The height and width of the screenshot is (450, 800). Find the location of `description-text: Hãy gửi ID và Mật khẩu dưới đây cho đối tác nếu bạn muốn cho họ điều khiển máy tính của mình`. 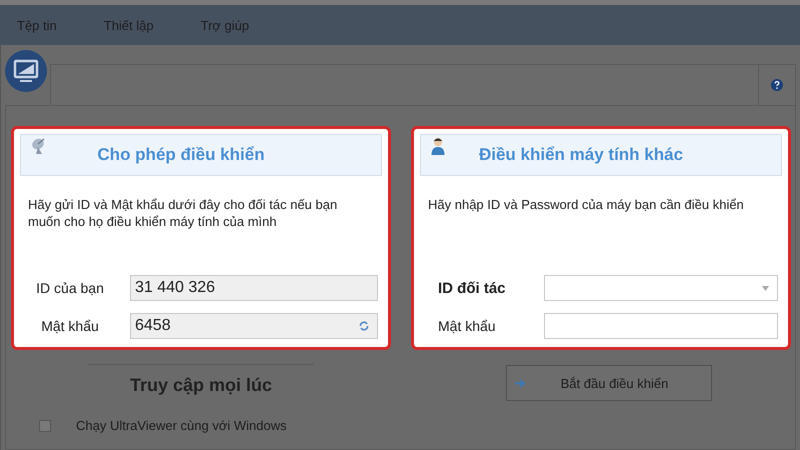

description-text: Hãy gửi ID và Mật khẩu dưới đây cho đối tác nếu bạn muốn cho họ điều khiển máy tính của mình is located at coordinates (183, 213).